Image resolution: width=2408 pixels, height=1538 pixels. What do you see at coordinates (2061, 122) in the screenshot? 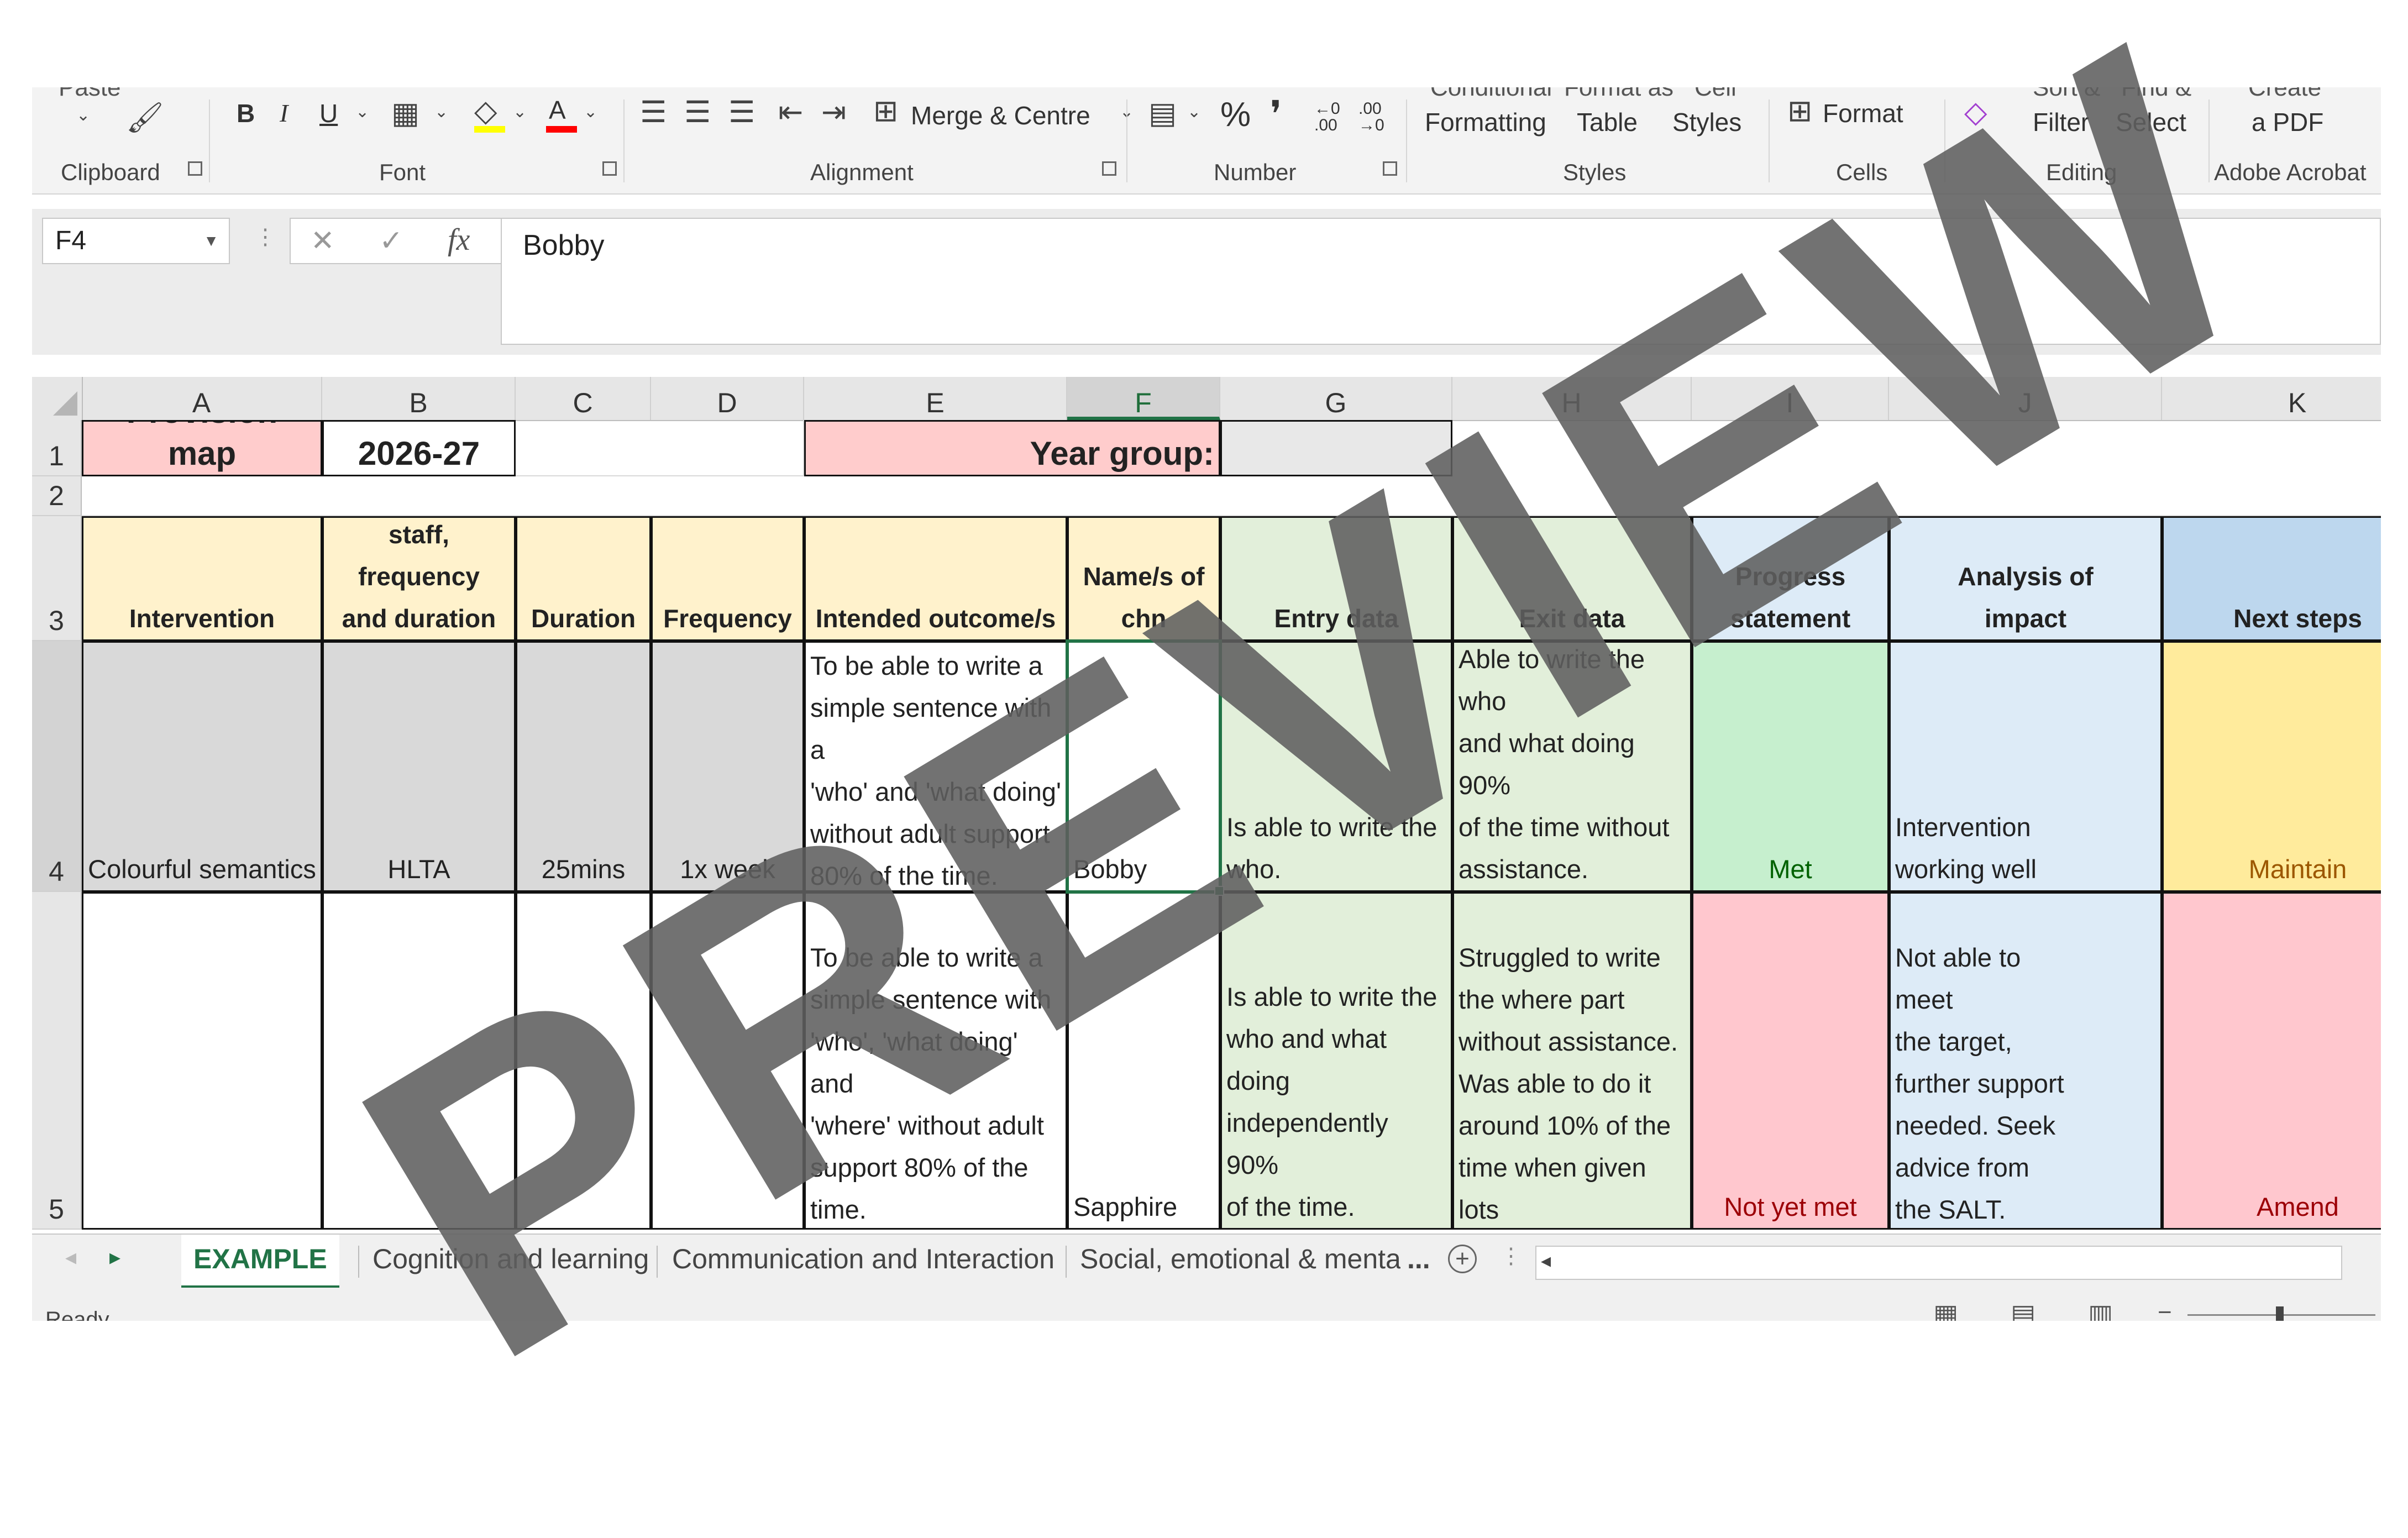
I see `sort-filter-button: Filter` at bounding box center [2061, 122].